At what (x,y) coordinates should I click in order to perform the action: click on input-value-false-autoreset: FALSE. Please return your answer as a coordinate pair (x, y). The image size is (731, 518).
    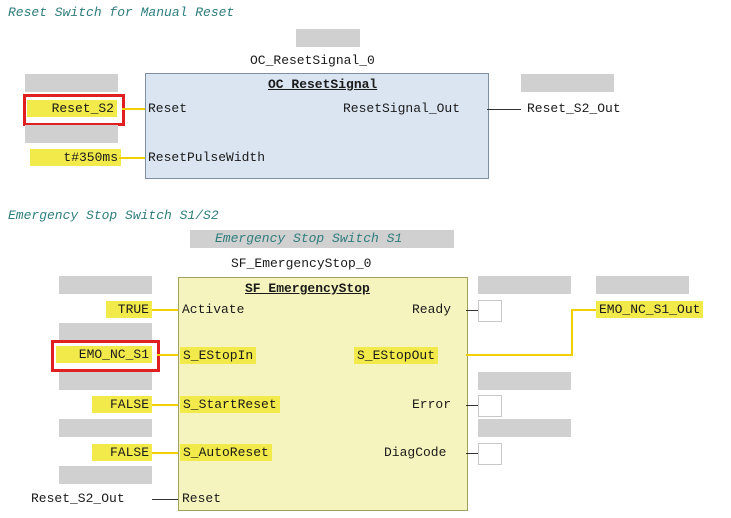
    Looking at the image, I should click on (122, 452).